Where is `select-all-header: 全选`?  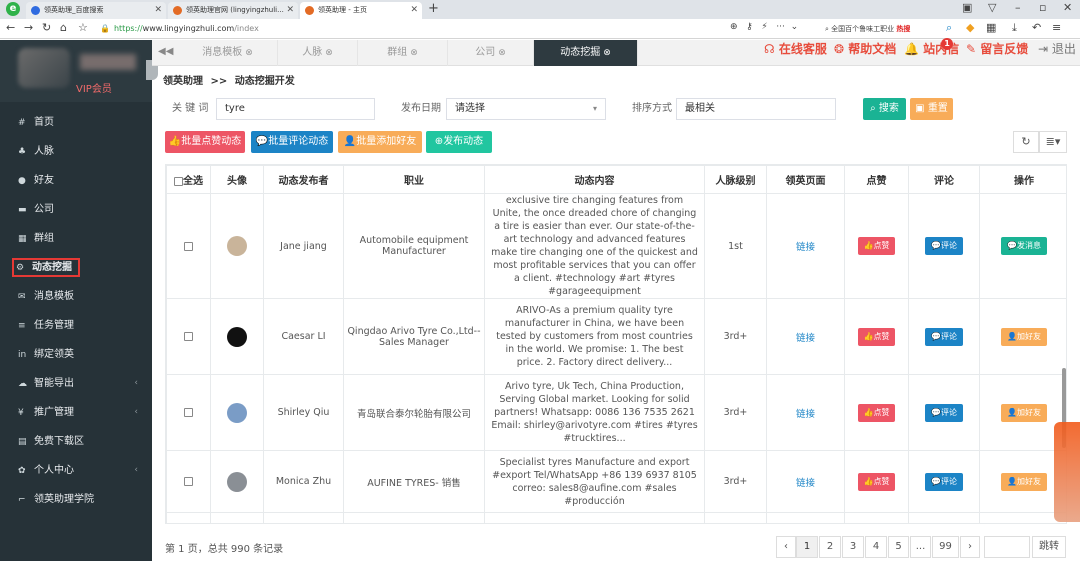 select-all-header: 全选 is located at coordinates (188, 179).